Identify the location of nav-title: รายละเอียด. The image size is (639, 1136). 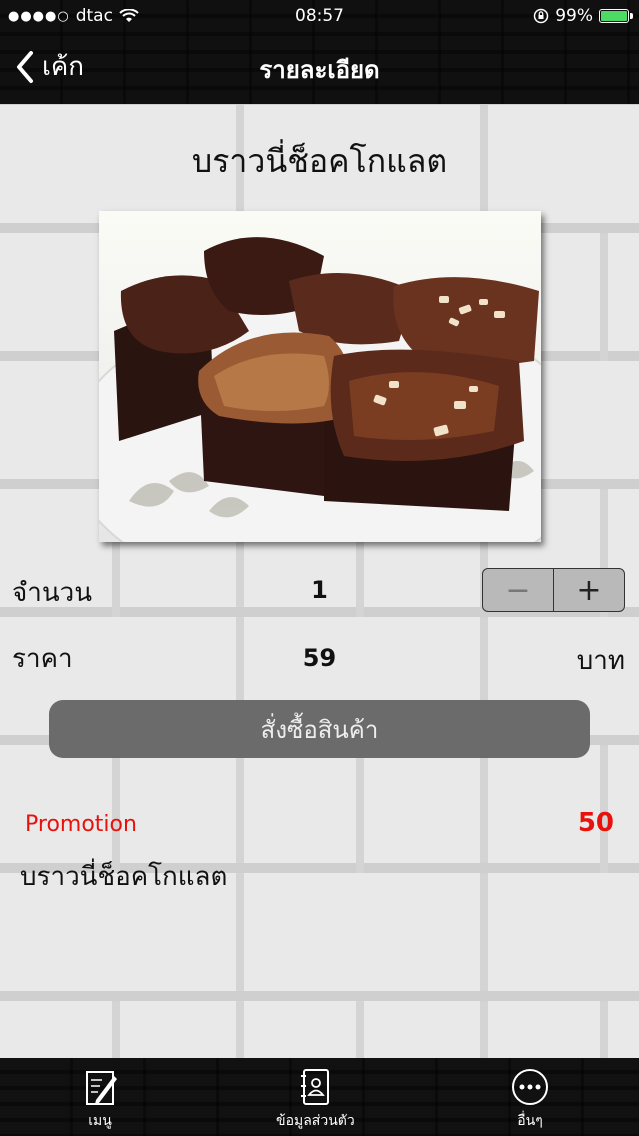
(319, 70).